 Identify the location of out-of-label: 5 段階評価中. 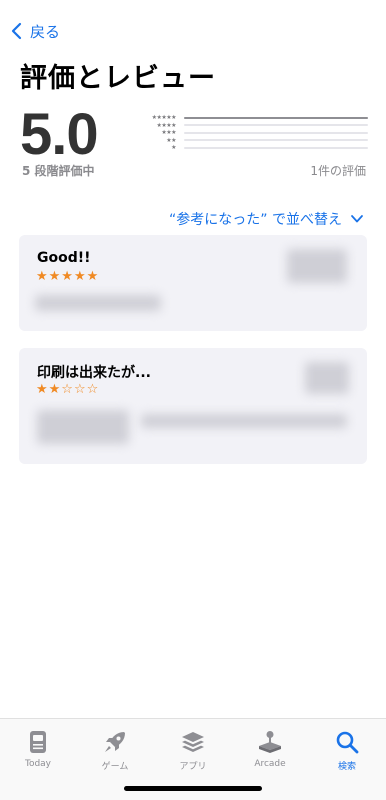
(58, 171).